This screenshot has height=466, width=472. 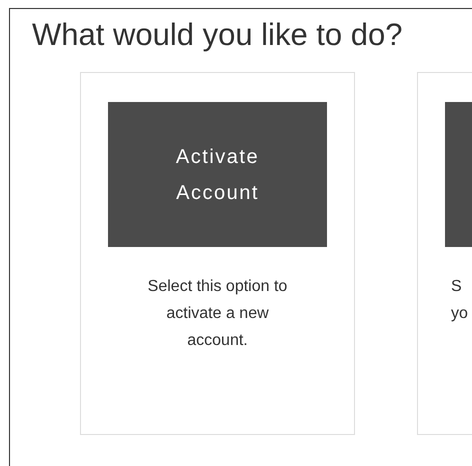 What do you see at coordinates (218, 35) in the screenshot?
I see `page-heading: What would you like to do?` at bounding box center [218, 35].